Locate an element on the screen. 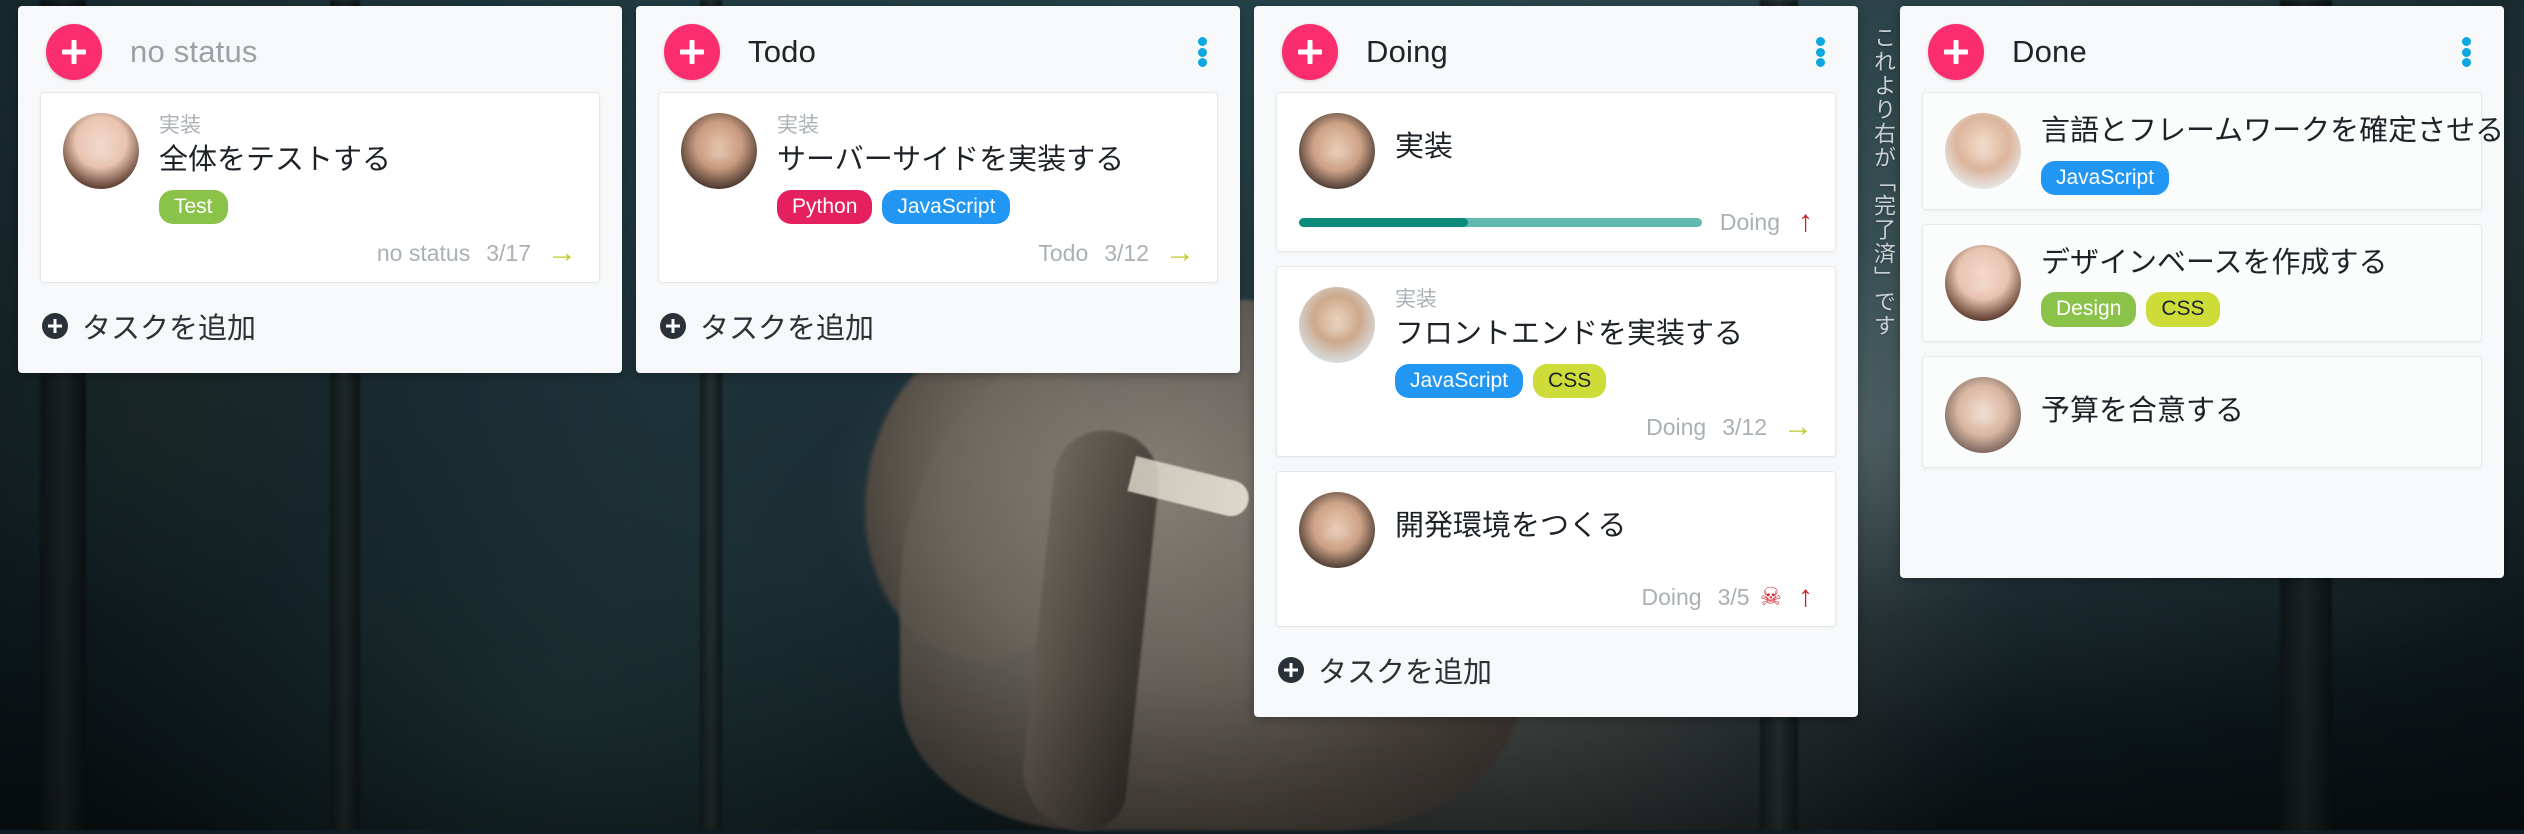 The width and height of the screenshot is (2524, 834). task-card-main: 実装 サーバーサイドを実装する Python JavaScript is located at coordinates (938, 169).